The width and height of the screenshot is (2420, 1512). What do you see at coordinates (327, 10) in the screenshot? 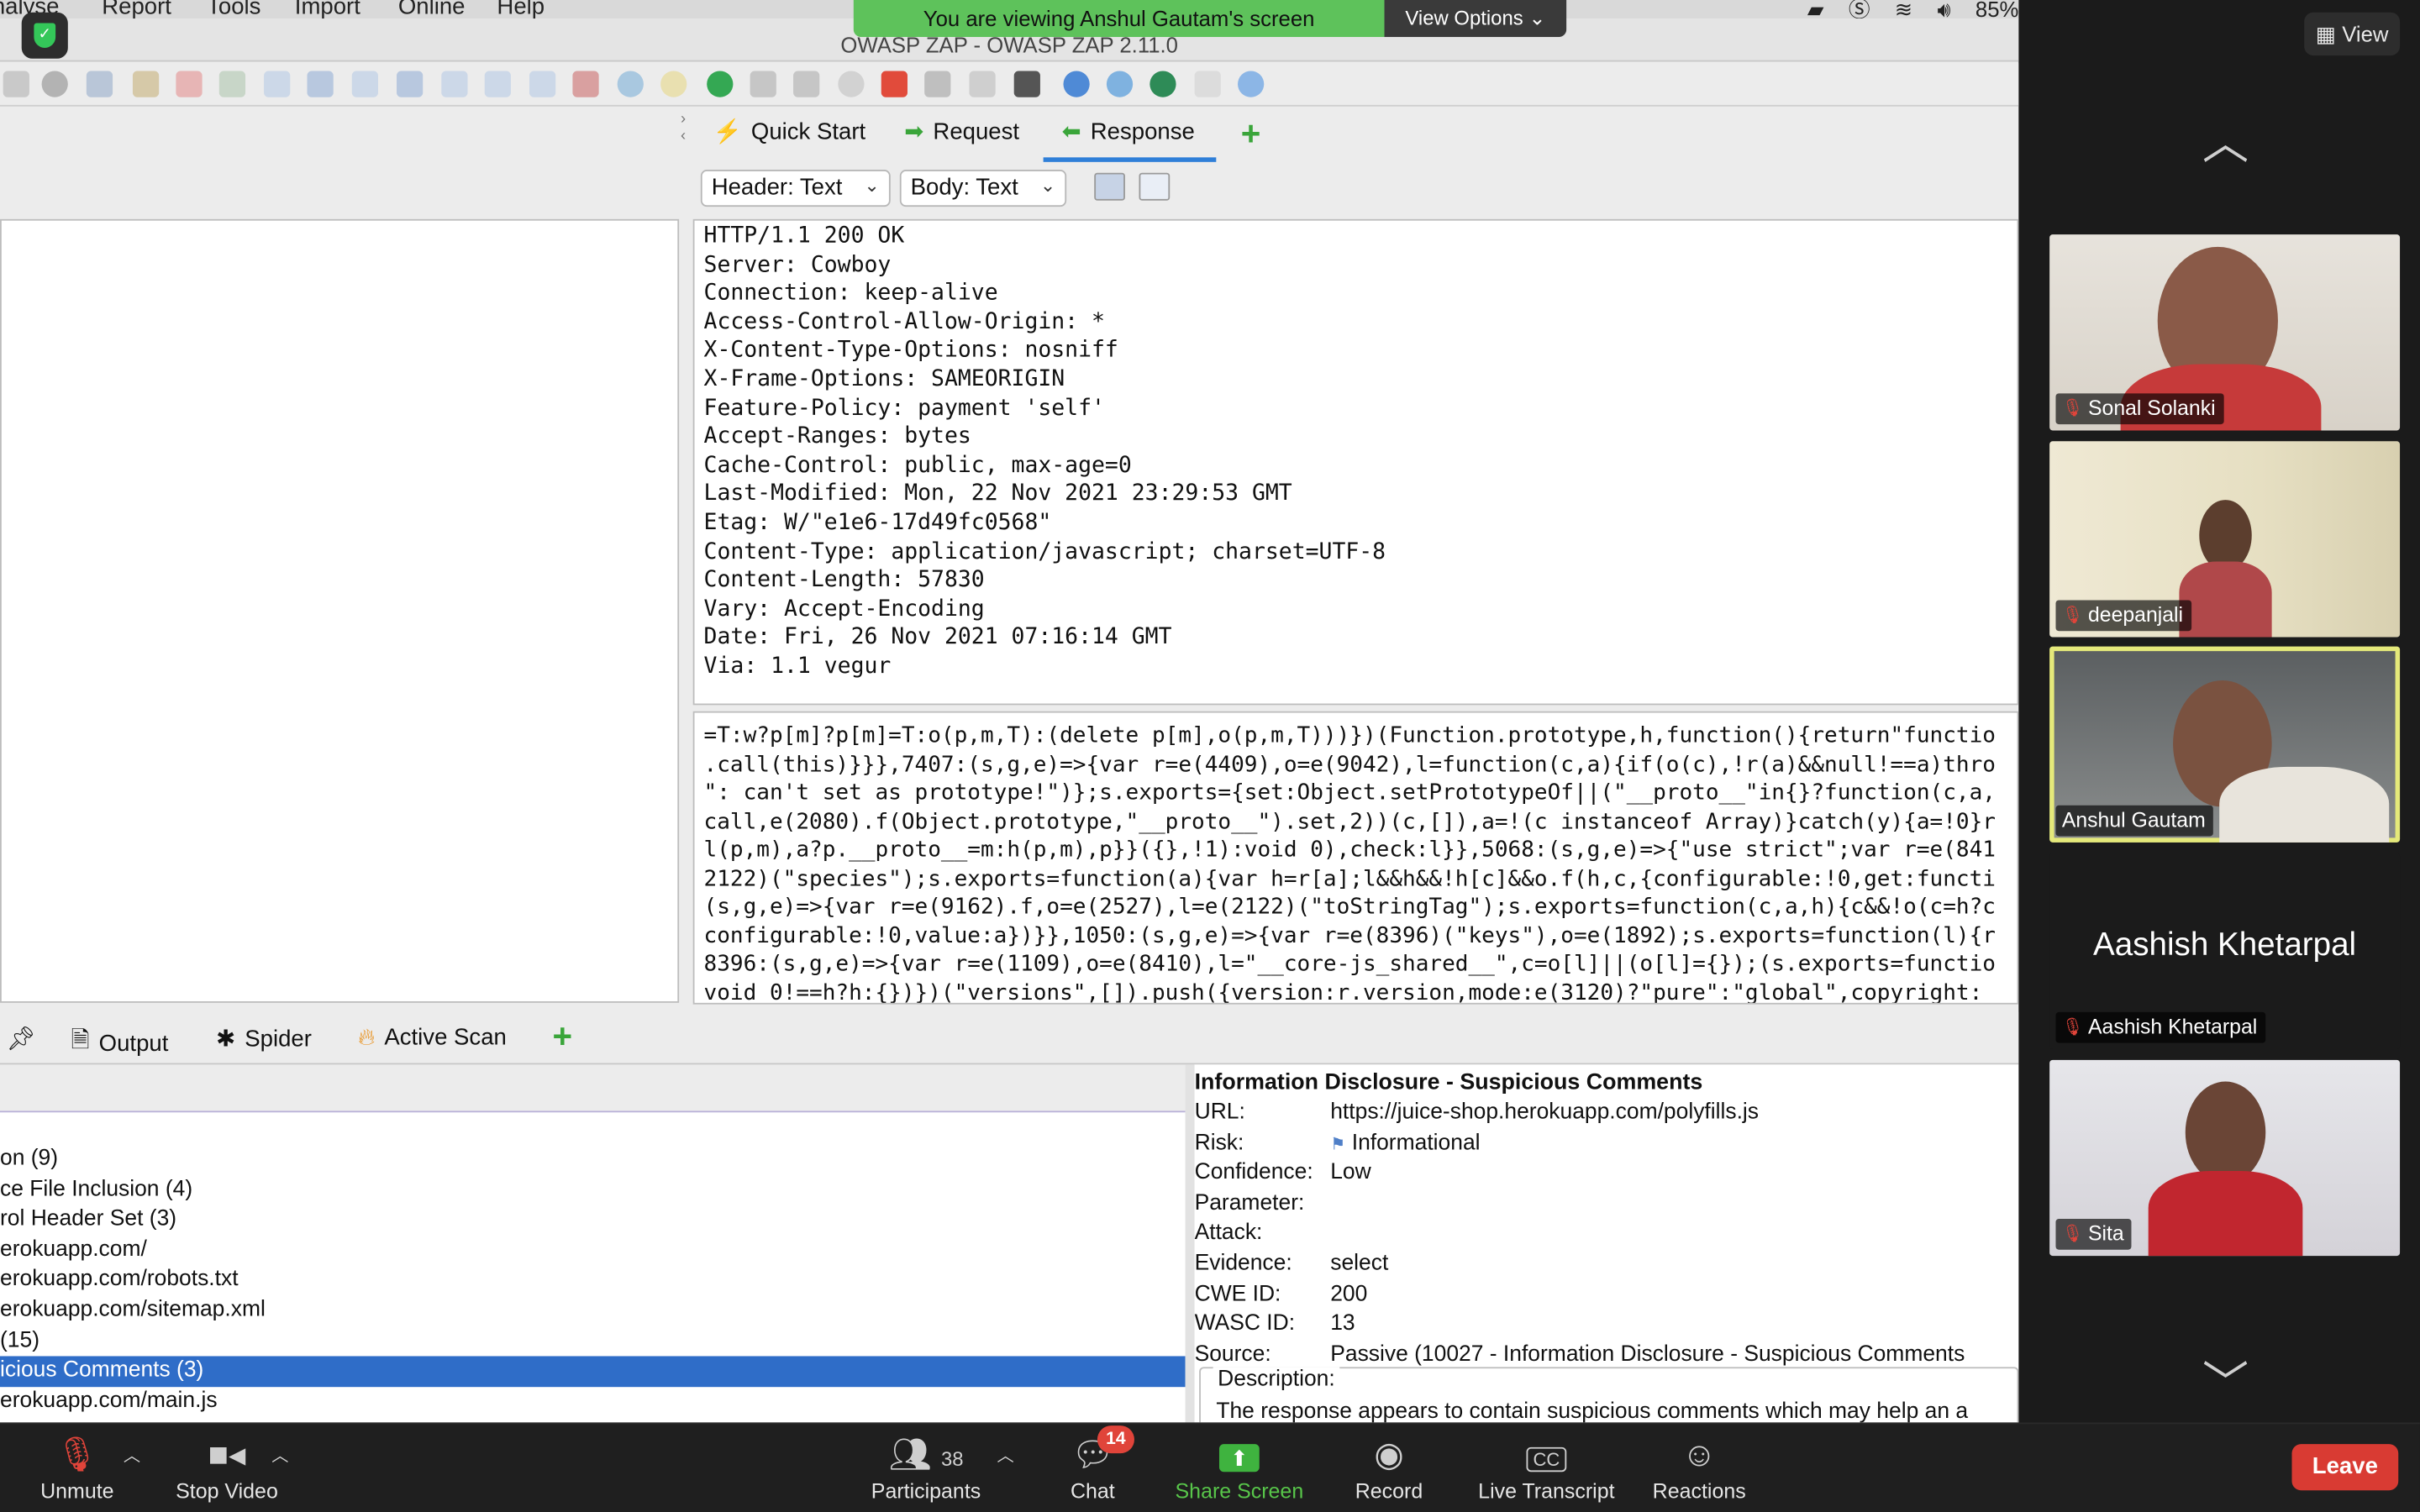
I see `menu-import: Import` at bounding box center [327, 10].